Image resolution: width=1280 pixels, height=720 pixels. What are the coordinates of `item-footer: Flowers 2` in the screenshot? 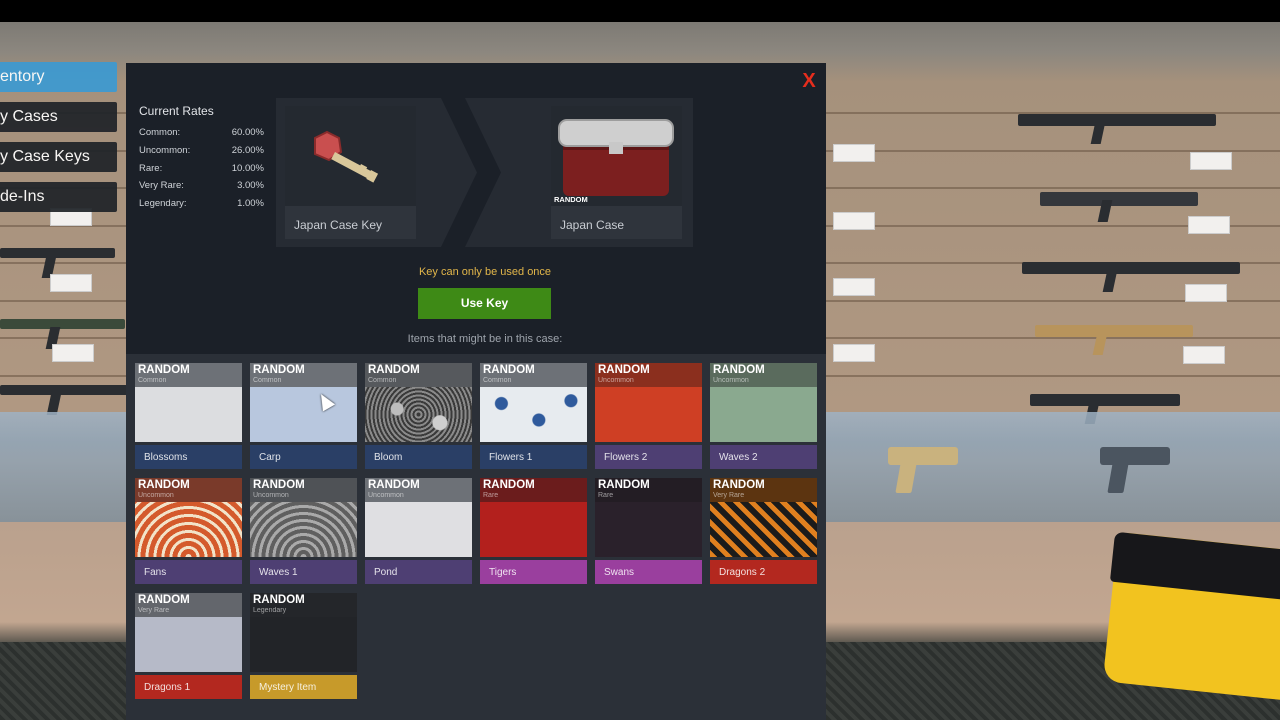 It's located at (648, 457).